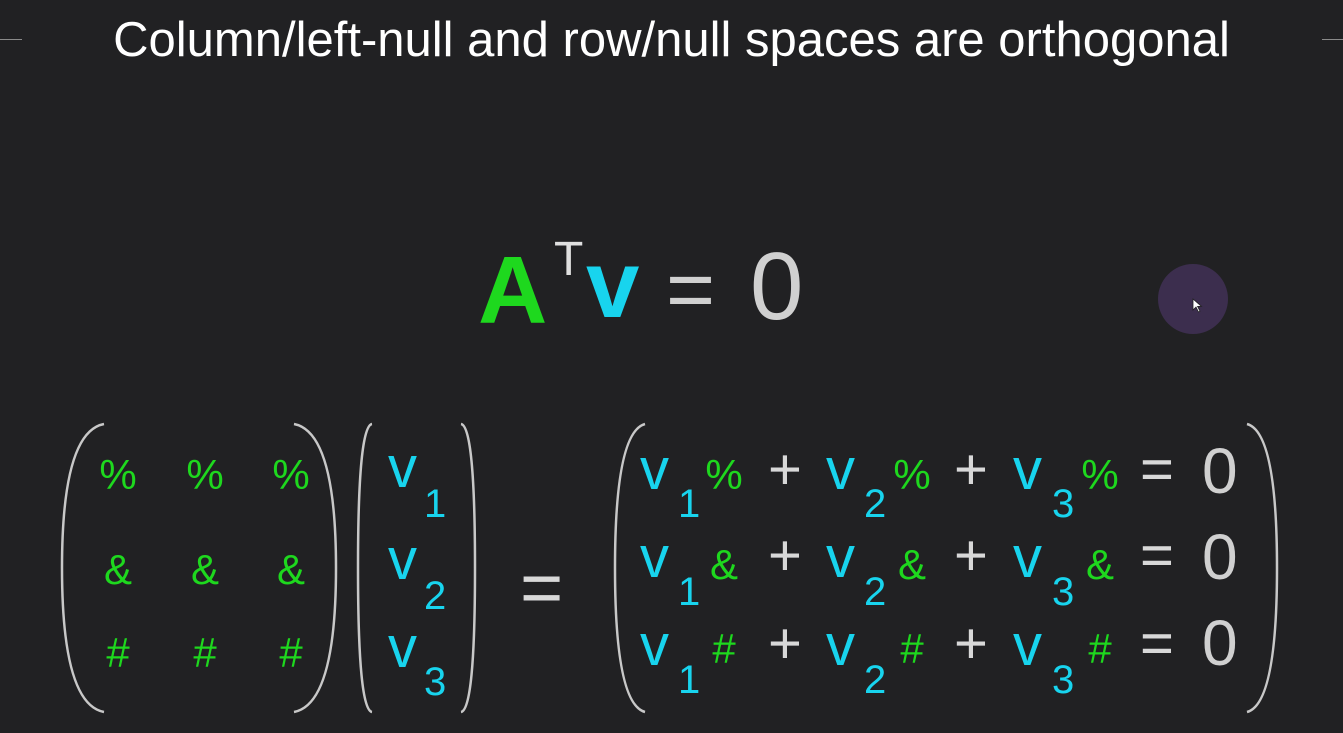 This screenshot has height=733, width=1343. What do you see at coordinates (569, 259) in the screenshot?
I see `transpose-superscript: T` at bounding box center [569, 259].